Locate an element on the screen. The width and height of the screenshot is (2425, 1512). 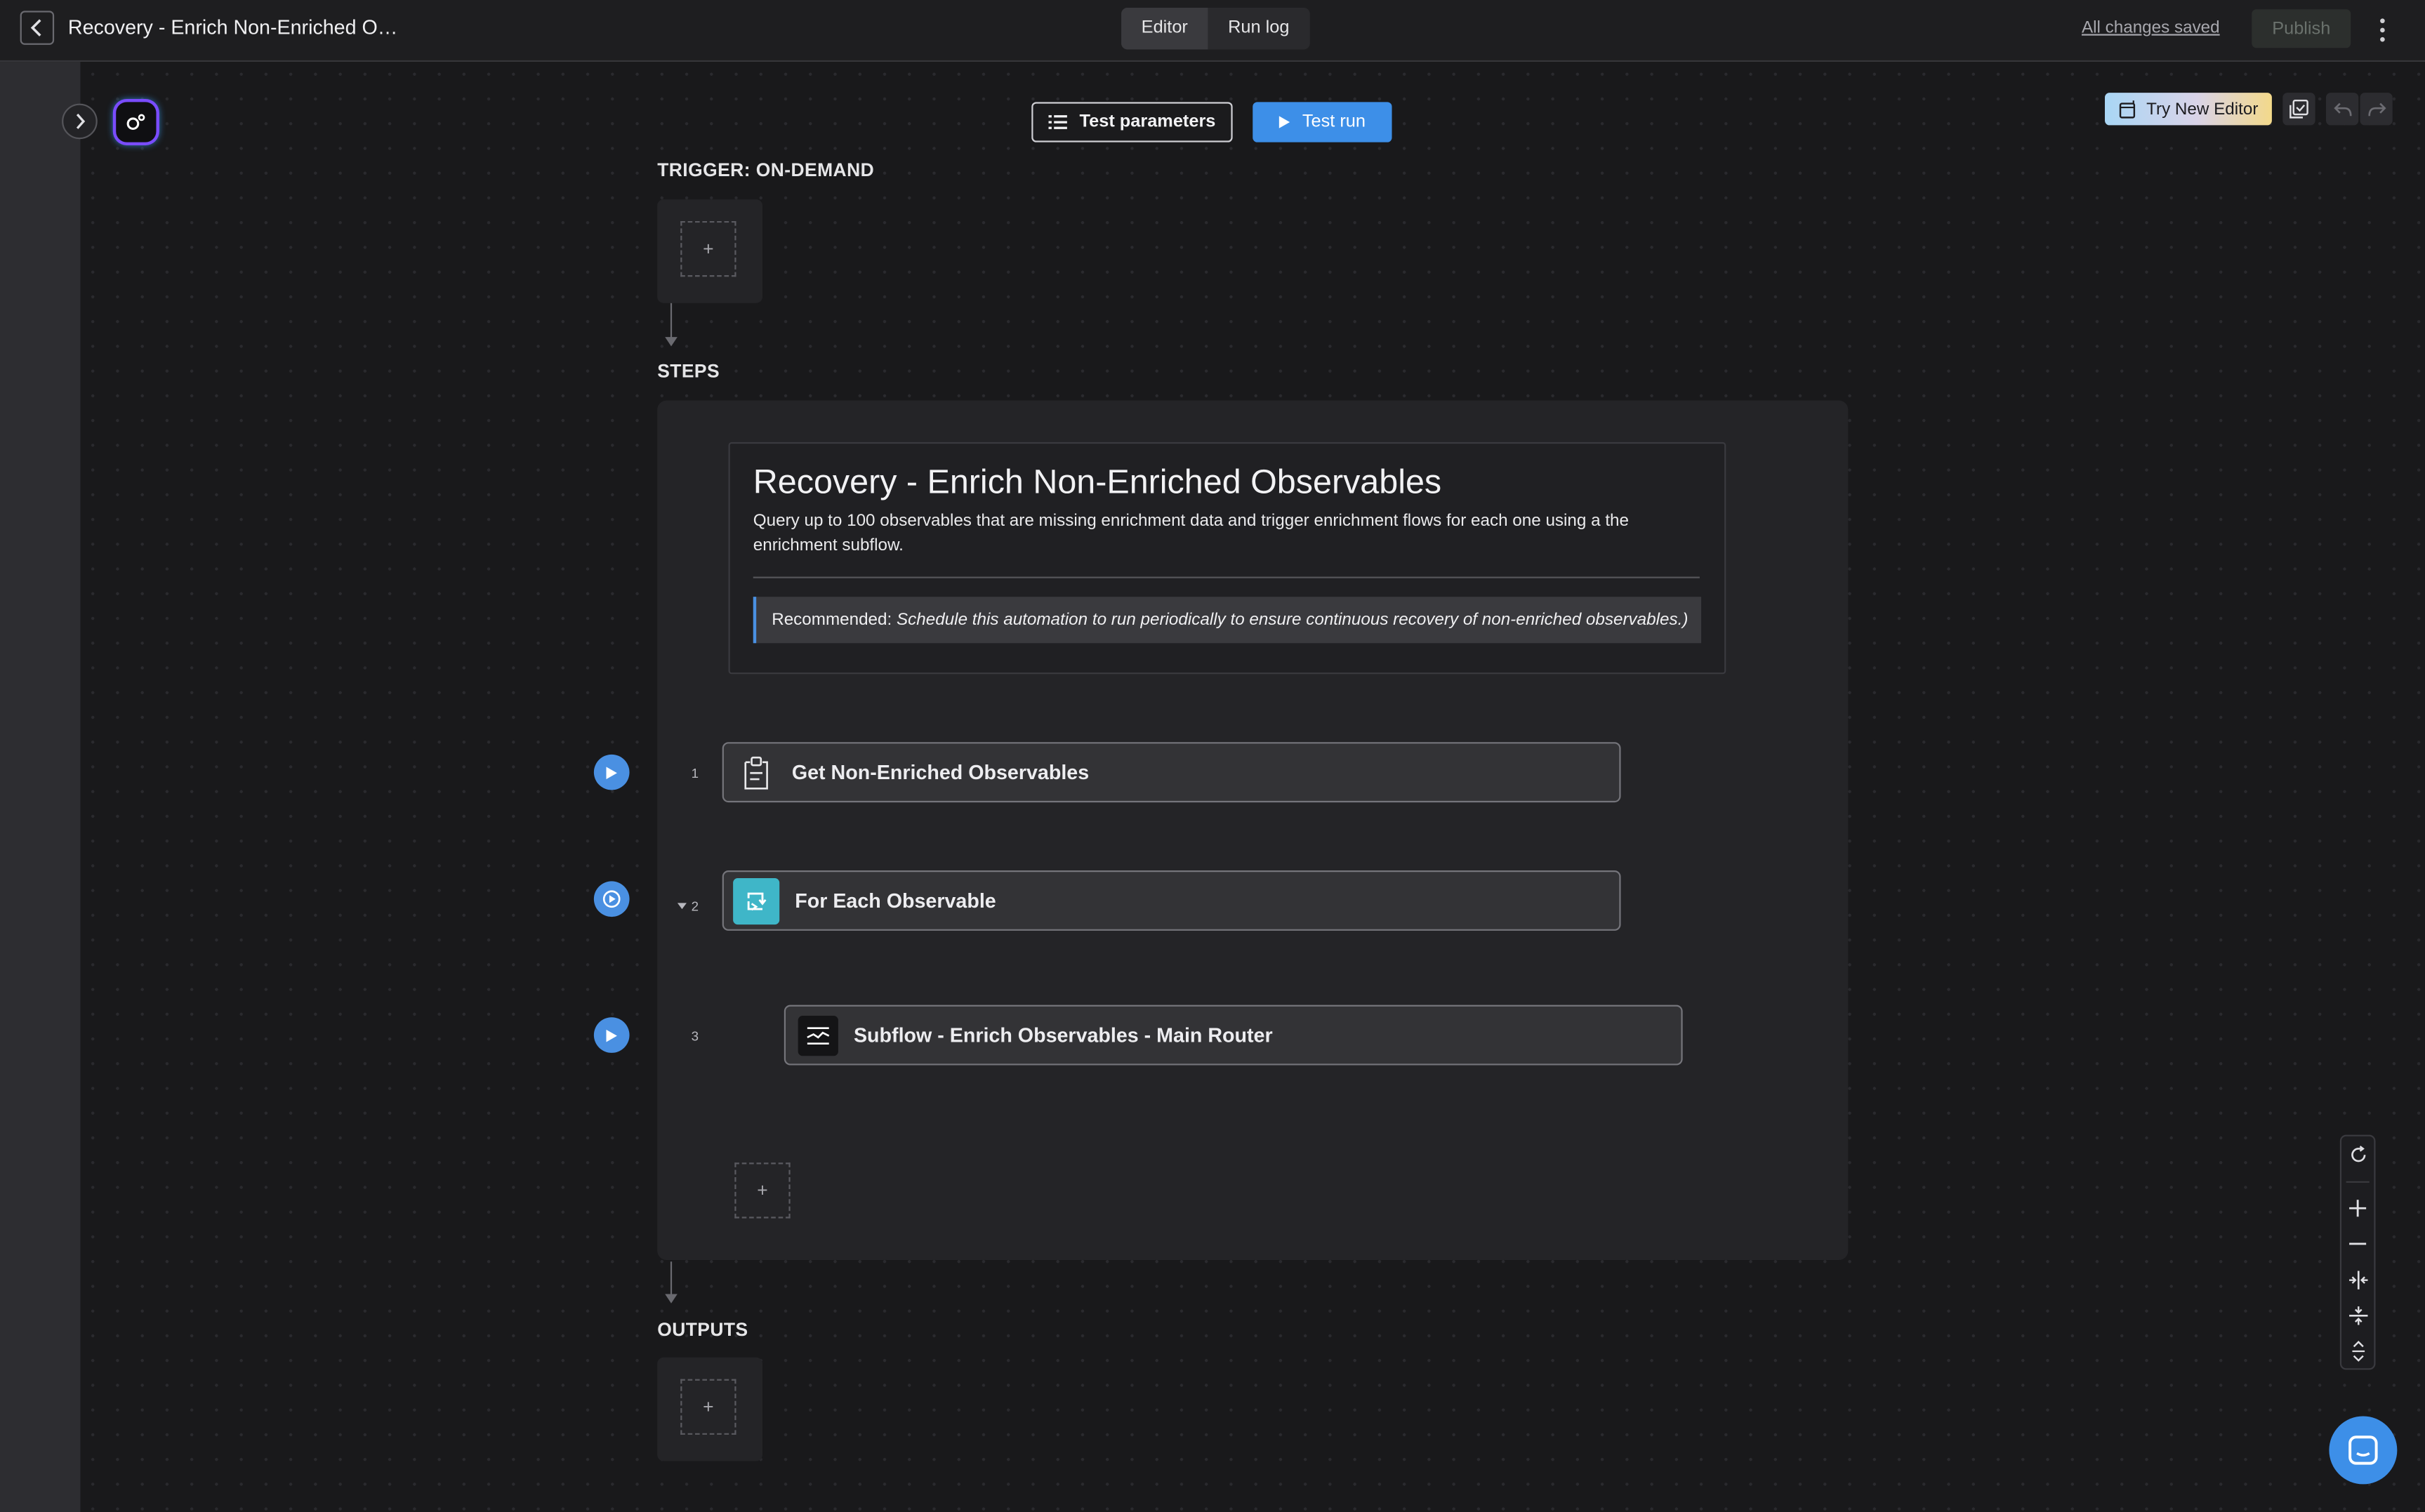
outputs-slot: + is located at coordinates (709, 1409).